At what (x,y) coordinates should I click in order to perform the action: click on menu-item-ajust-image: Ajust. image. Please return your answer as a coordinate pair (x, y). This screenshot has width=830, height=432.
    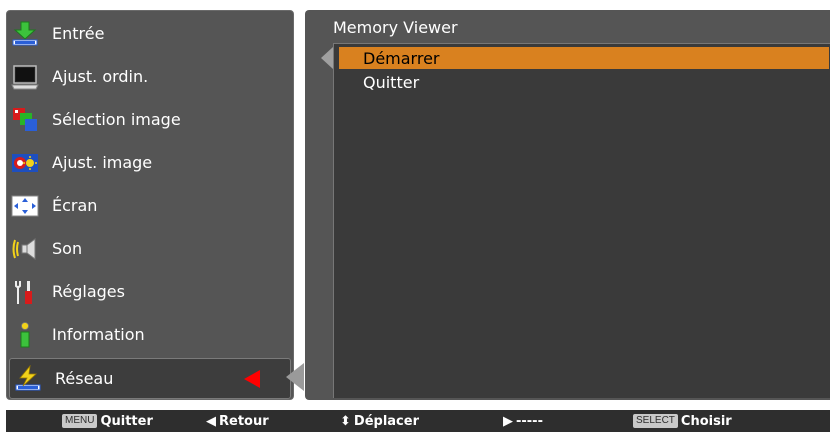
    Looking at the image, I should click on (150, 162).